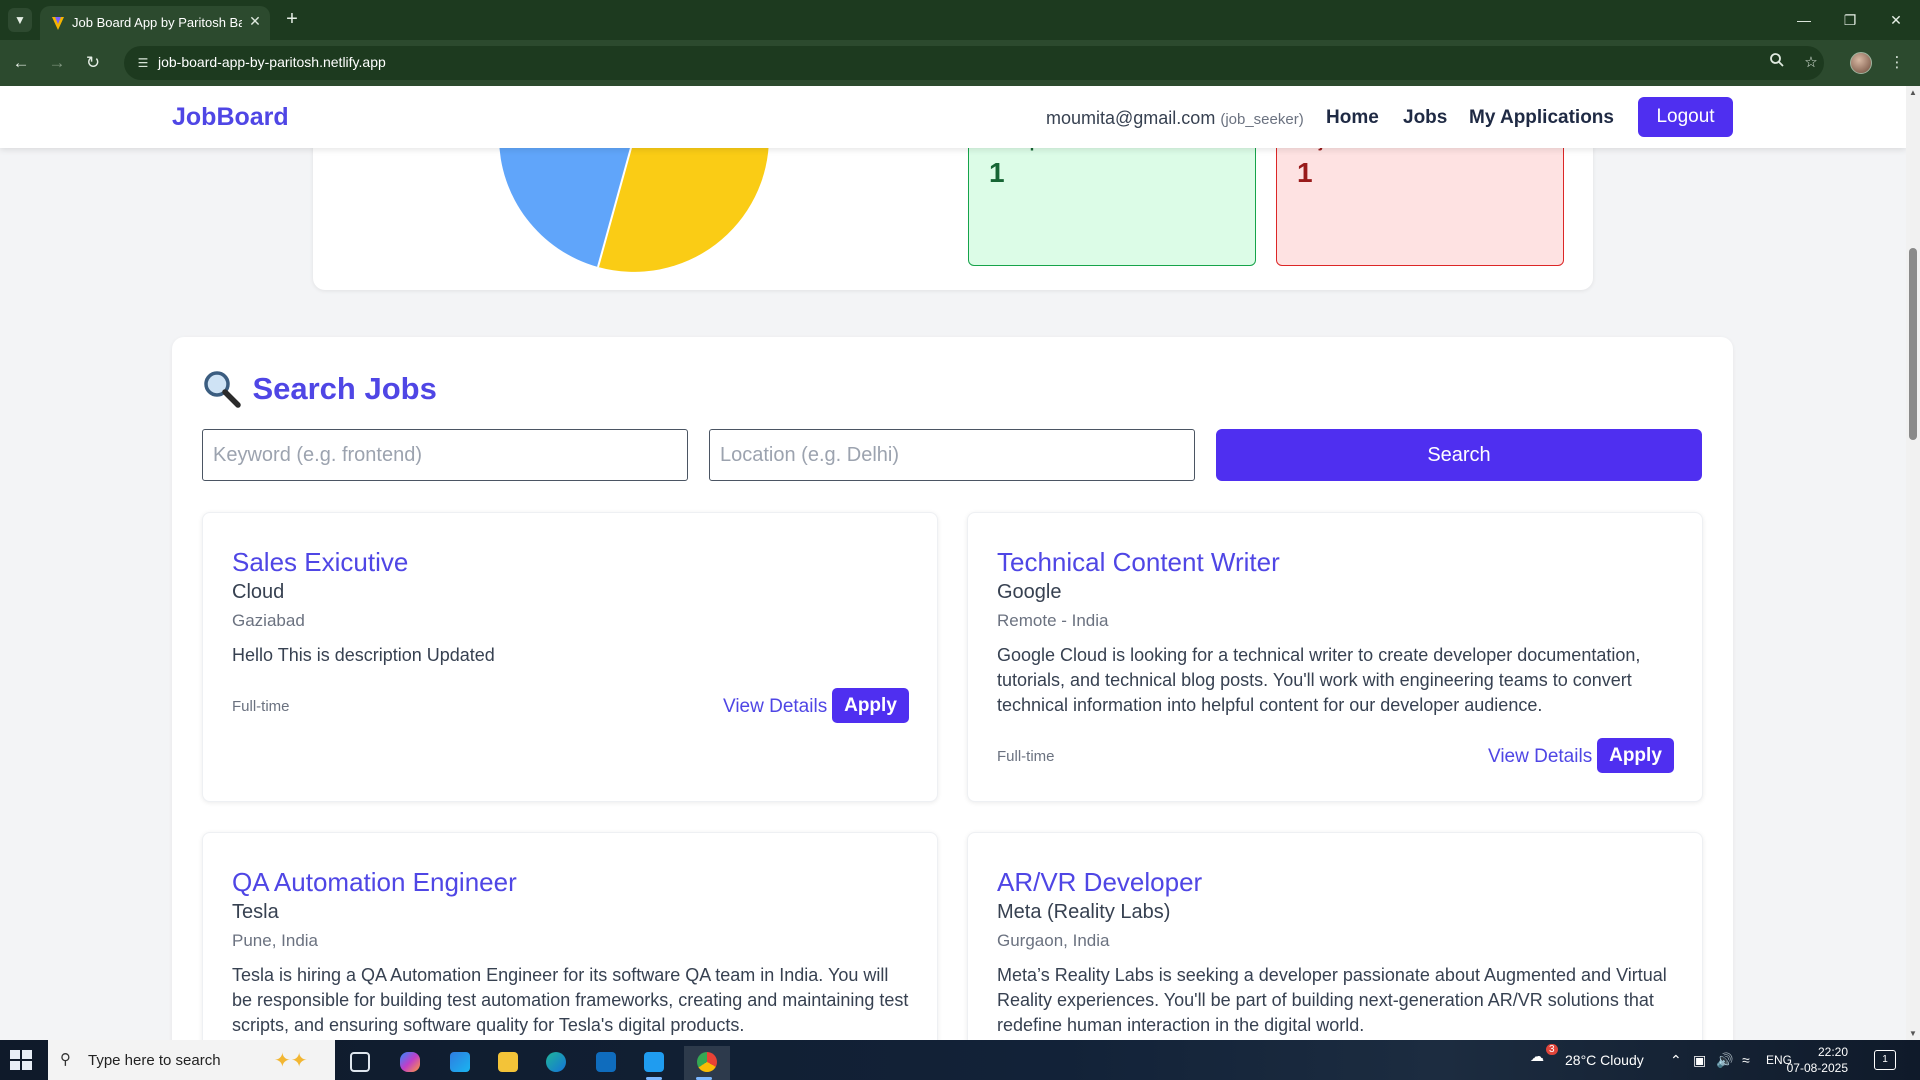 Image resolution: width=1920 pixels, height=1080 pixels. I want to click on notification-count: 1, so click(1885, 1059).